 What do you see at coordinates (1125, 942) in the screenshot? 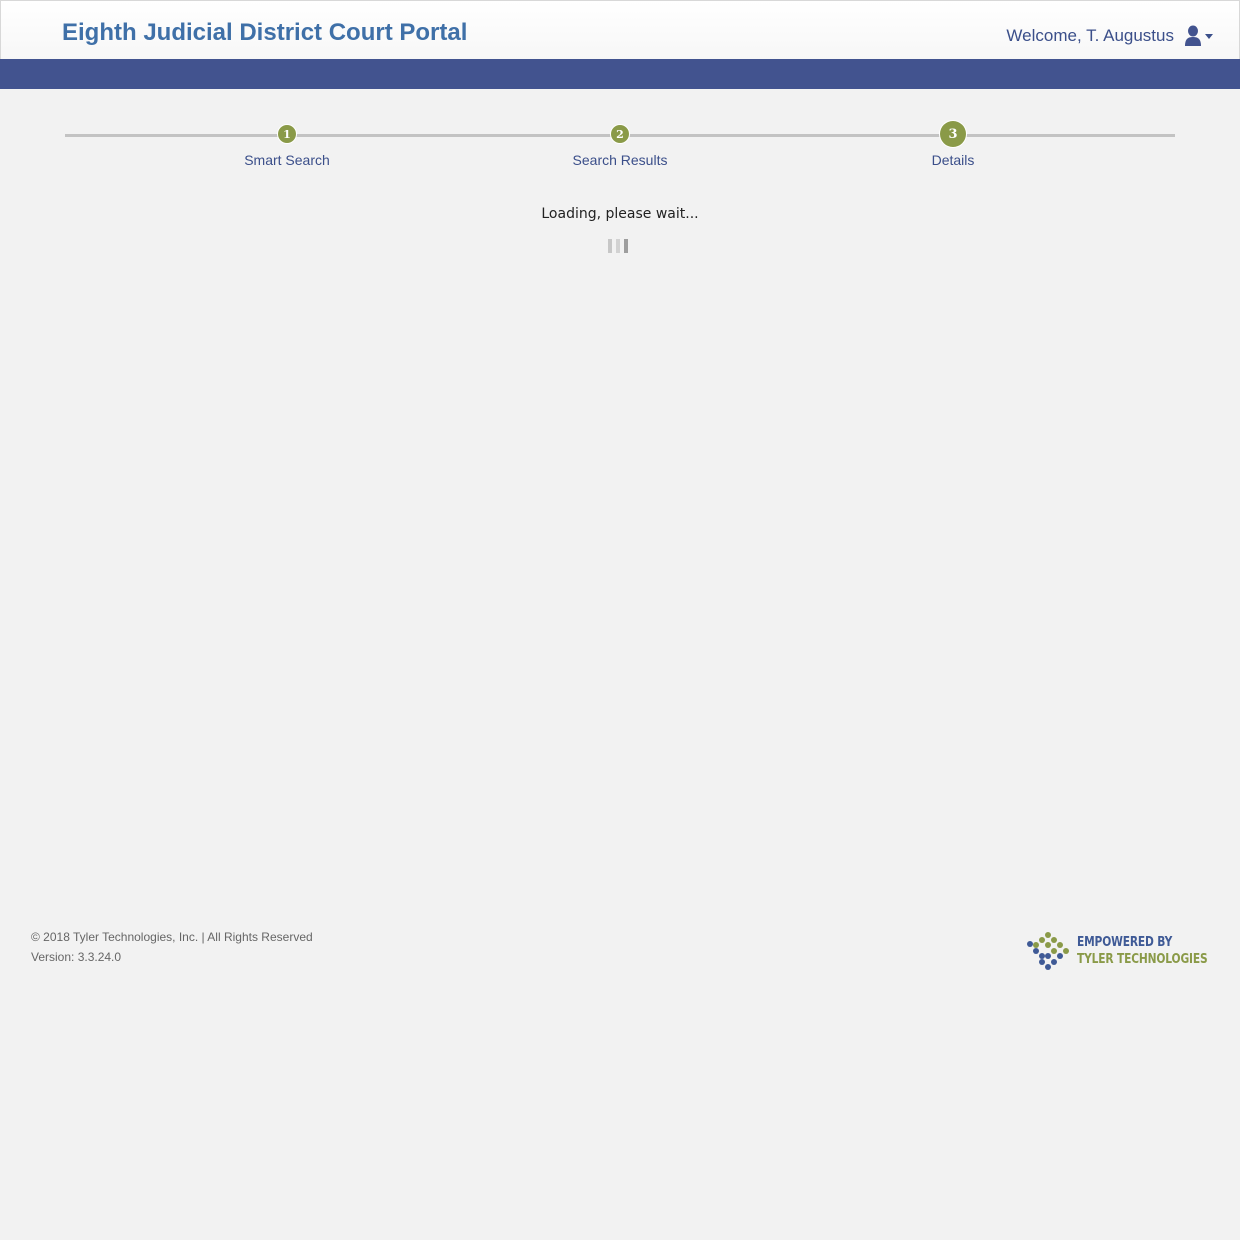
I see `logo-line-1: EMPOWERED BY` at bounding box center [1125, 942].